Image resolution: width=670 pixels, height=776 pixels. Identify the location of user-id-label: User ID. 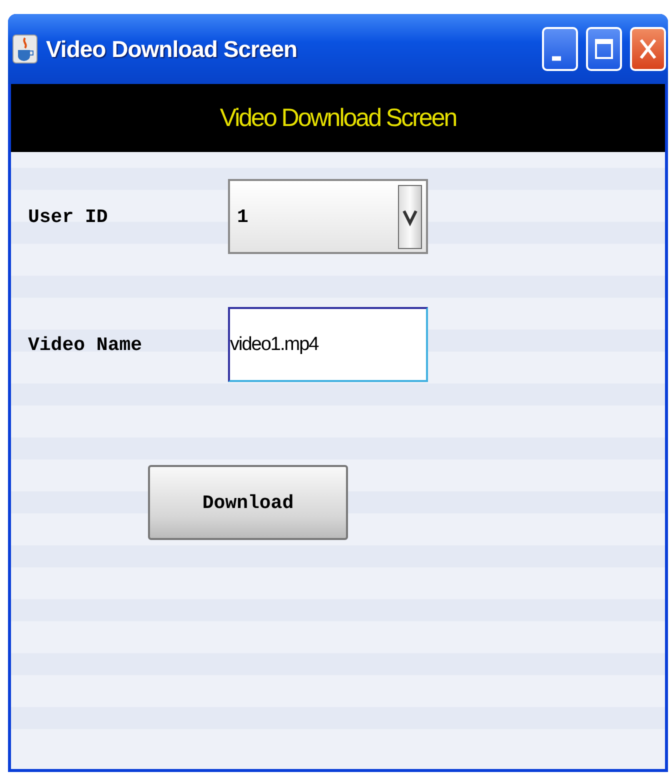
(68, 217).